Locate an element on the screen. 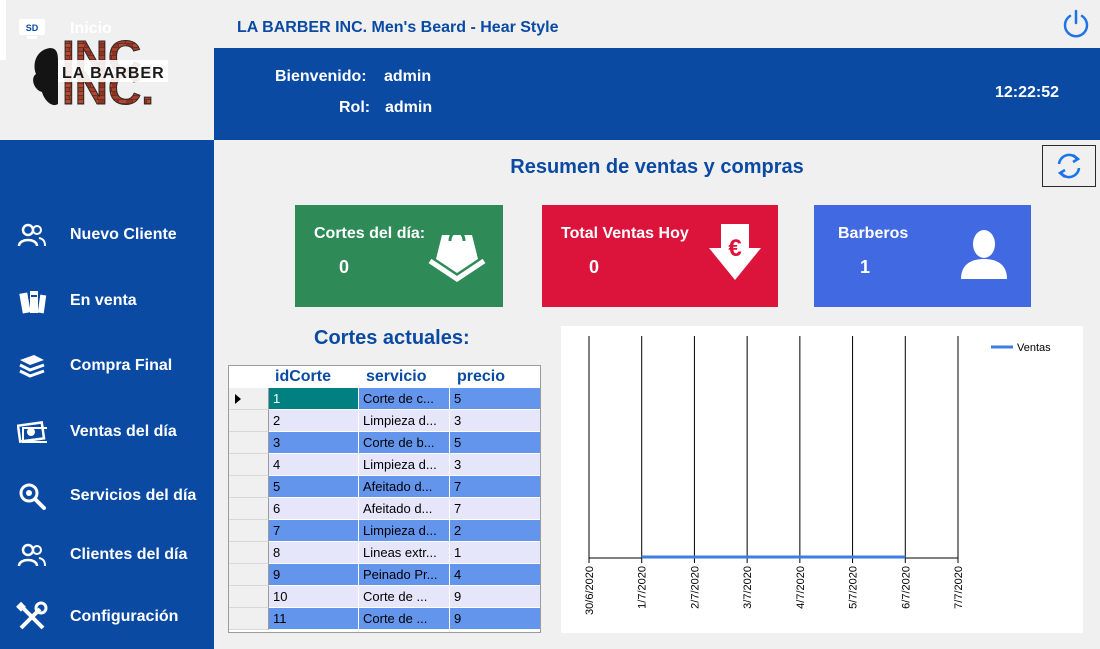 The height and width of the screenshot is (649, 1100). refresh-icon is located at coordinates (1069, 166).